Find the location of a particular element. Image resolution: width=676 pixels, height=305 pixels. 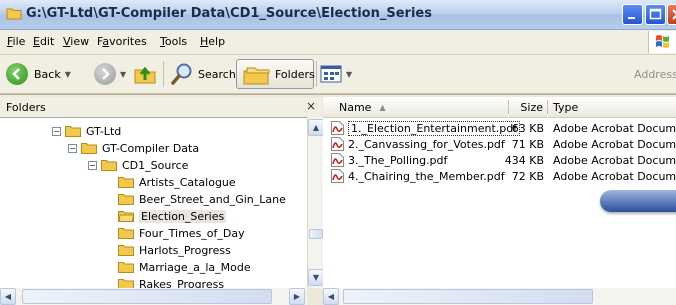

tree-item-label: Harlots_Progress is located at coordinates (185, 250).